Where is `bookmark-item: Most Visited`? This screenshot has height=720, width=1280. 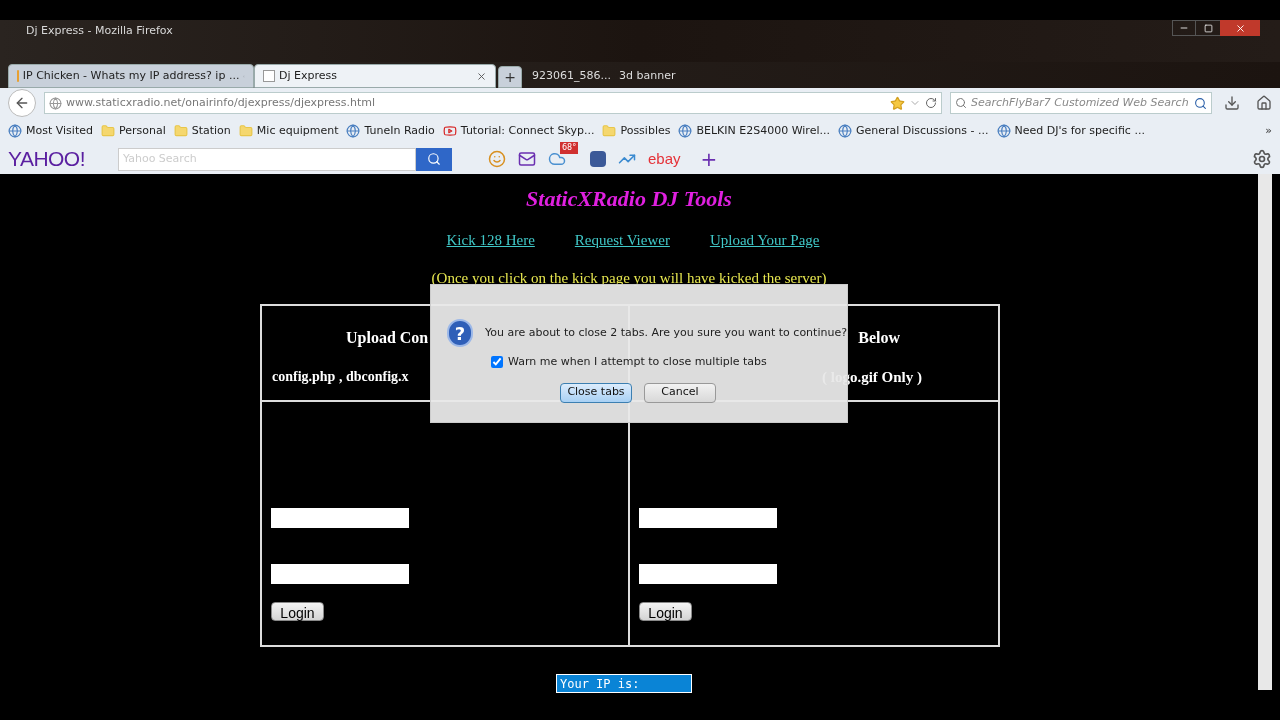
bookmark-item: Most Visited is located at coordinates (50, 131).